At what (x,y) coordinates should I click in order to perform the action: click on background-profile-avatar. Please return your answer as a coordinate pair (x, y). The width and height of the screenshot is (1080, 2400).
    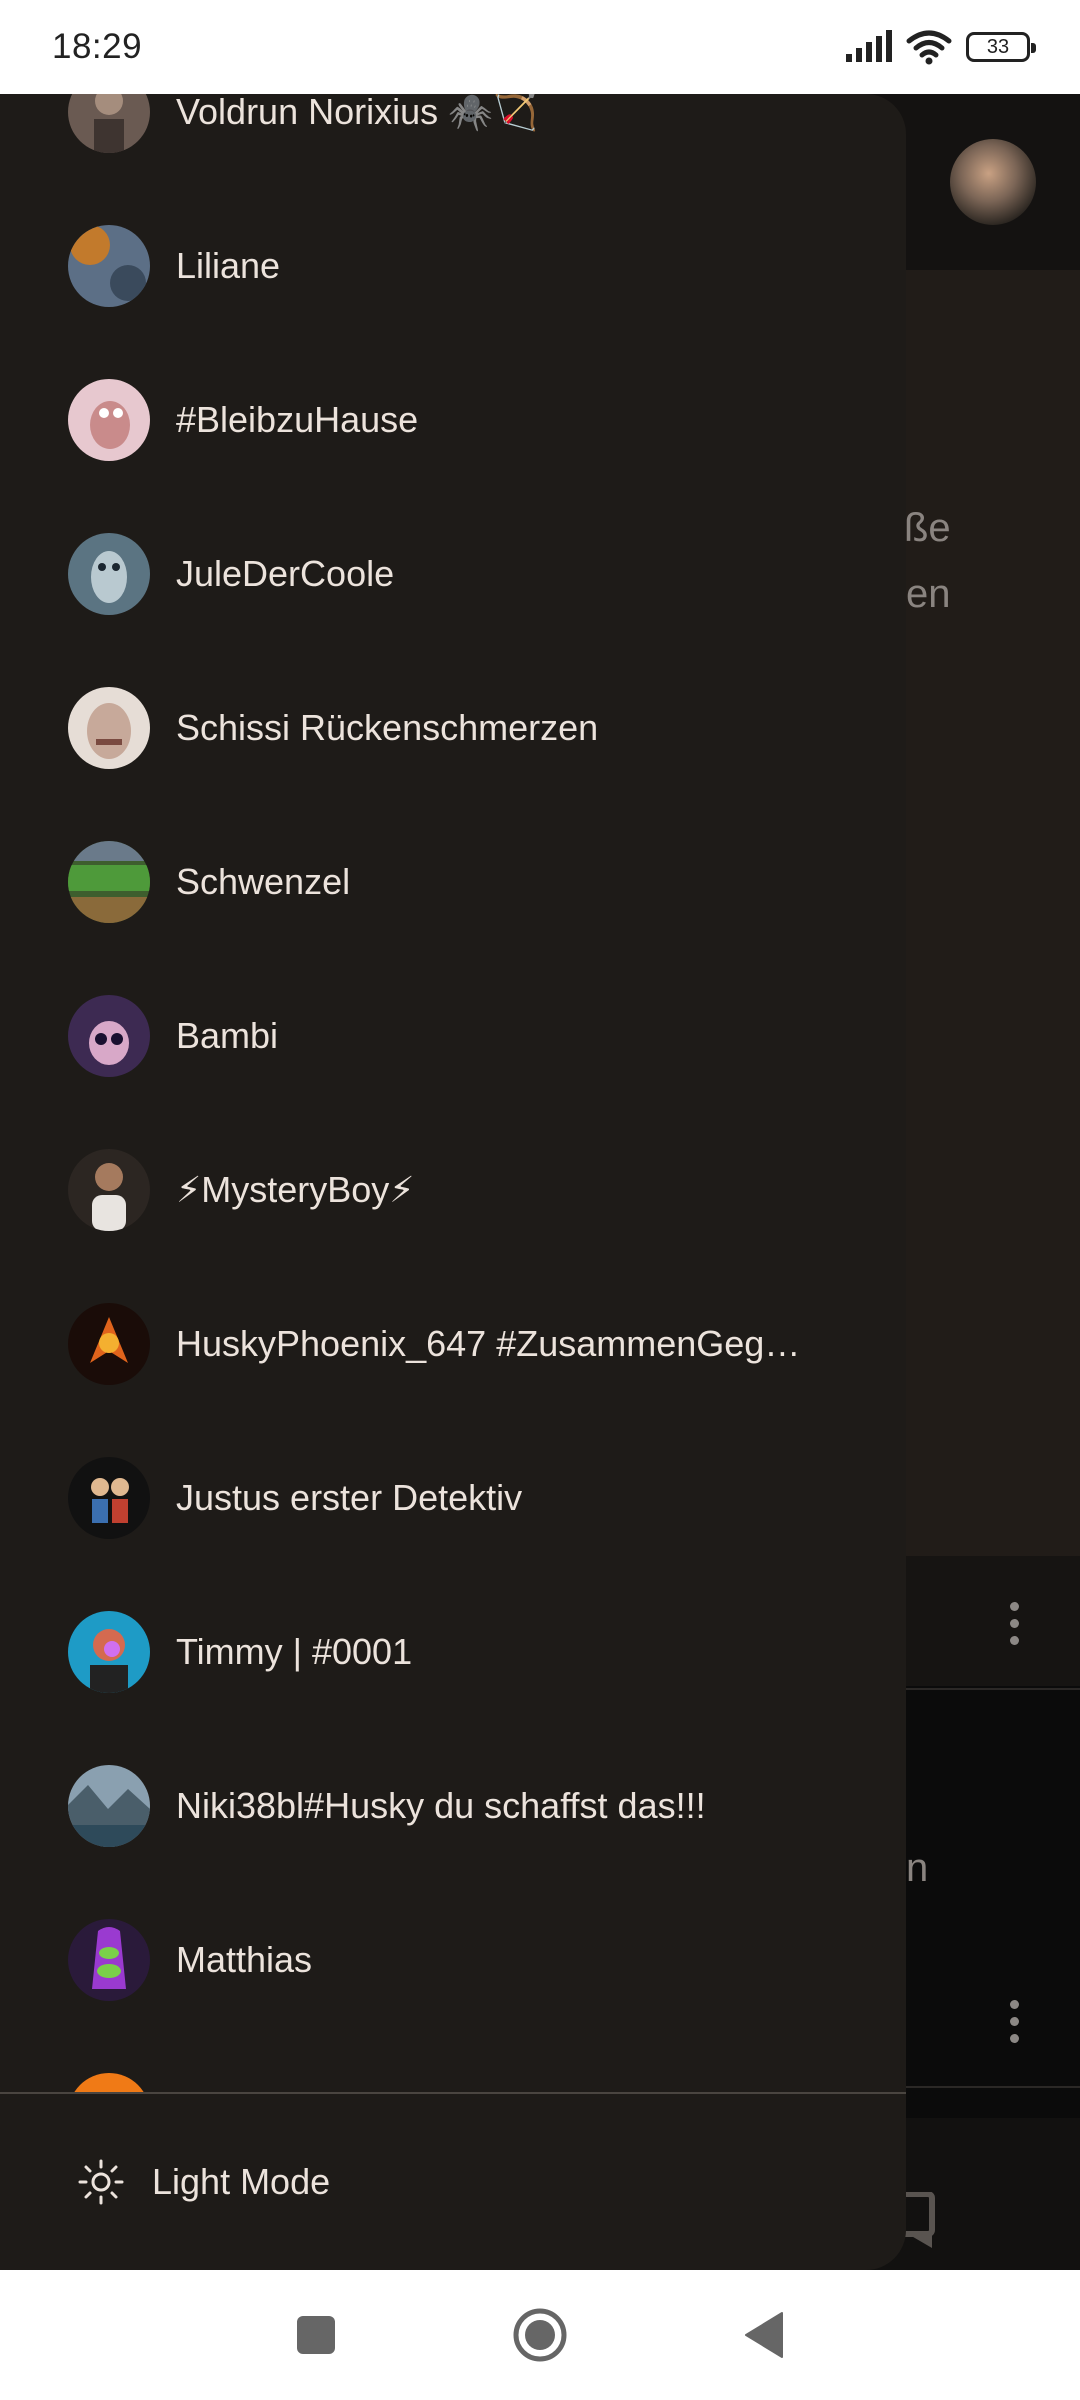
    Looking at the image, I should click on (993, 182).